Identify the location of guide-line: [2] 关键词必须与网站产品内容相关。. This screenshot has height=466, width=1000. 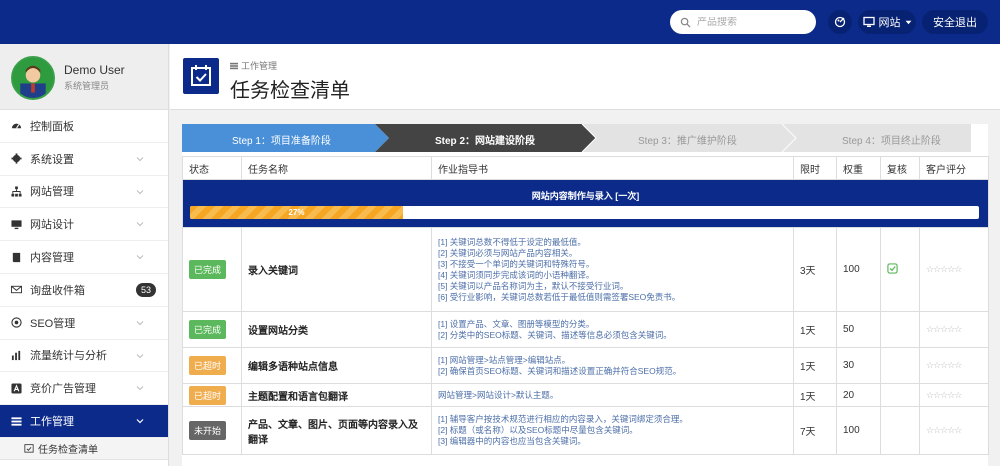
(508, 252).